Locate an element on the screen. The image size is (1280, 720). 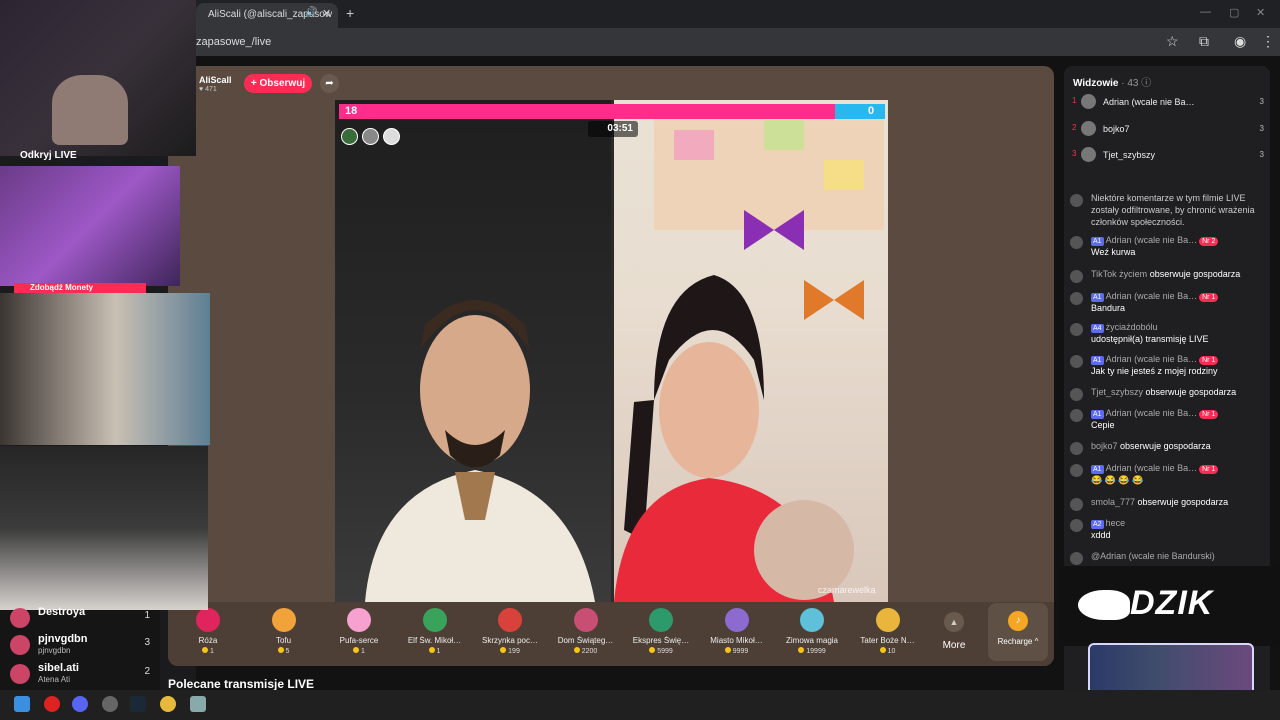
gift-price: 19999 is located at coordinates (812, 651).